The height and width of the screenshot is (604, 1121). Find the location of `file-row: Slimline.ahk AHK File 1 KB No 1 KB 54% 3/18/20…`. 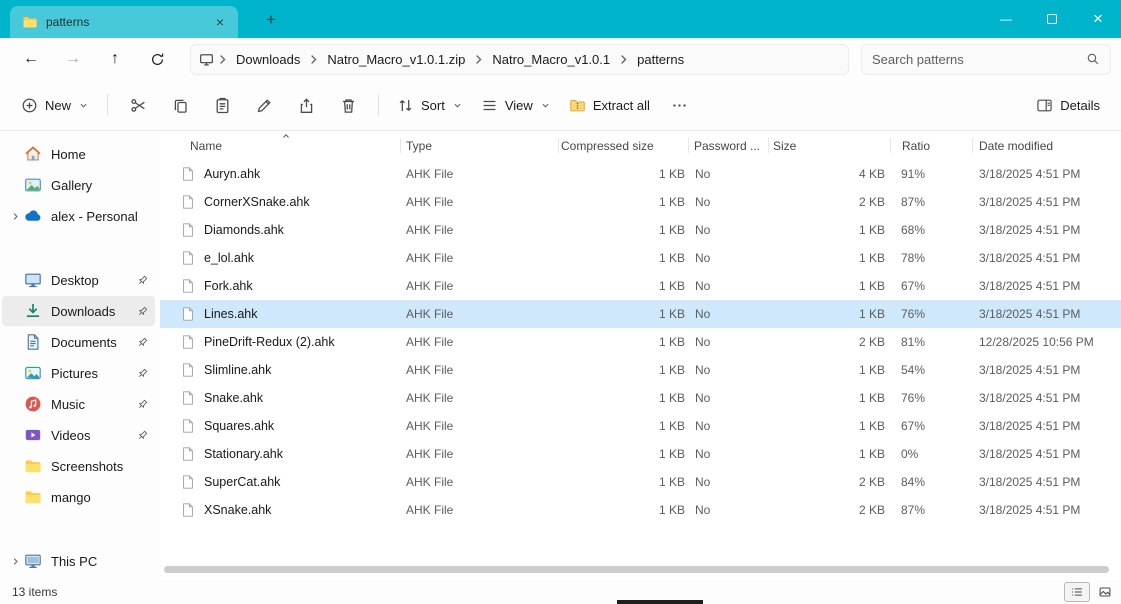

file-row: Slimline.ahk AHK File 1 KB No 1 KB 54% 3/18/20… is located at coordinates (640, 370).